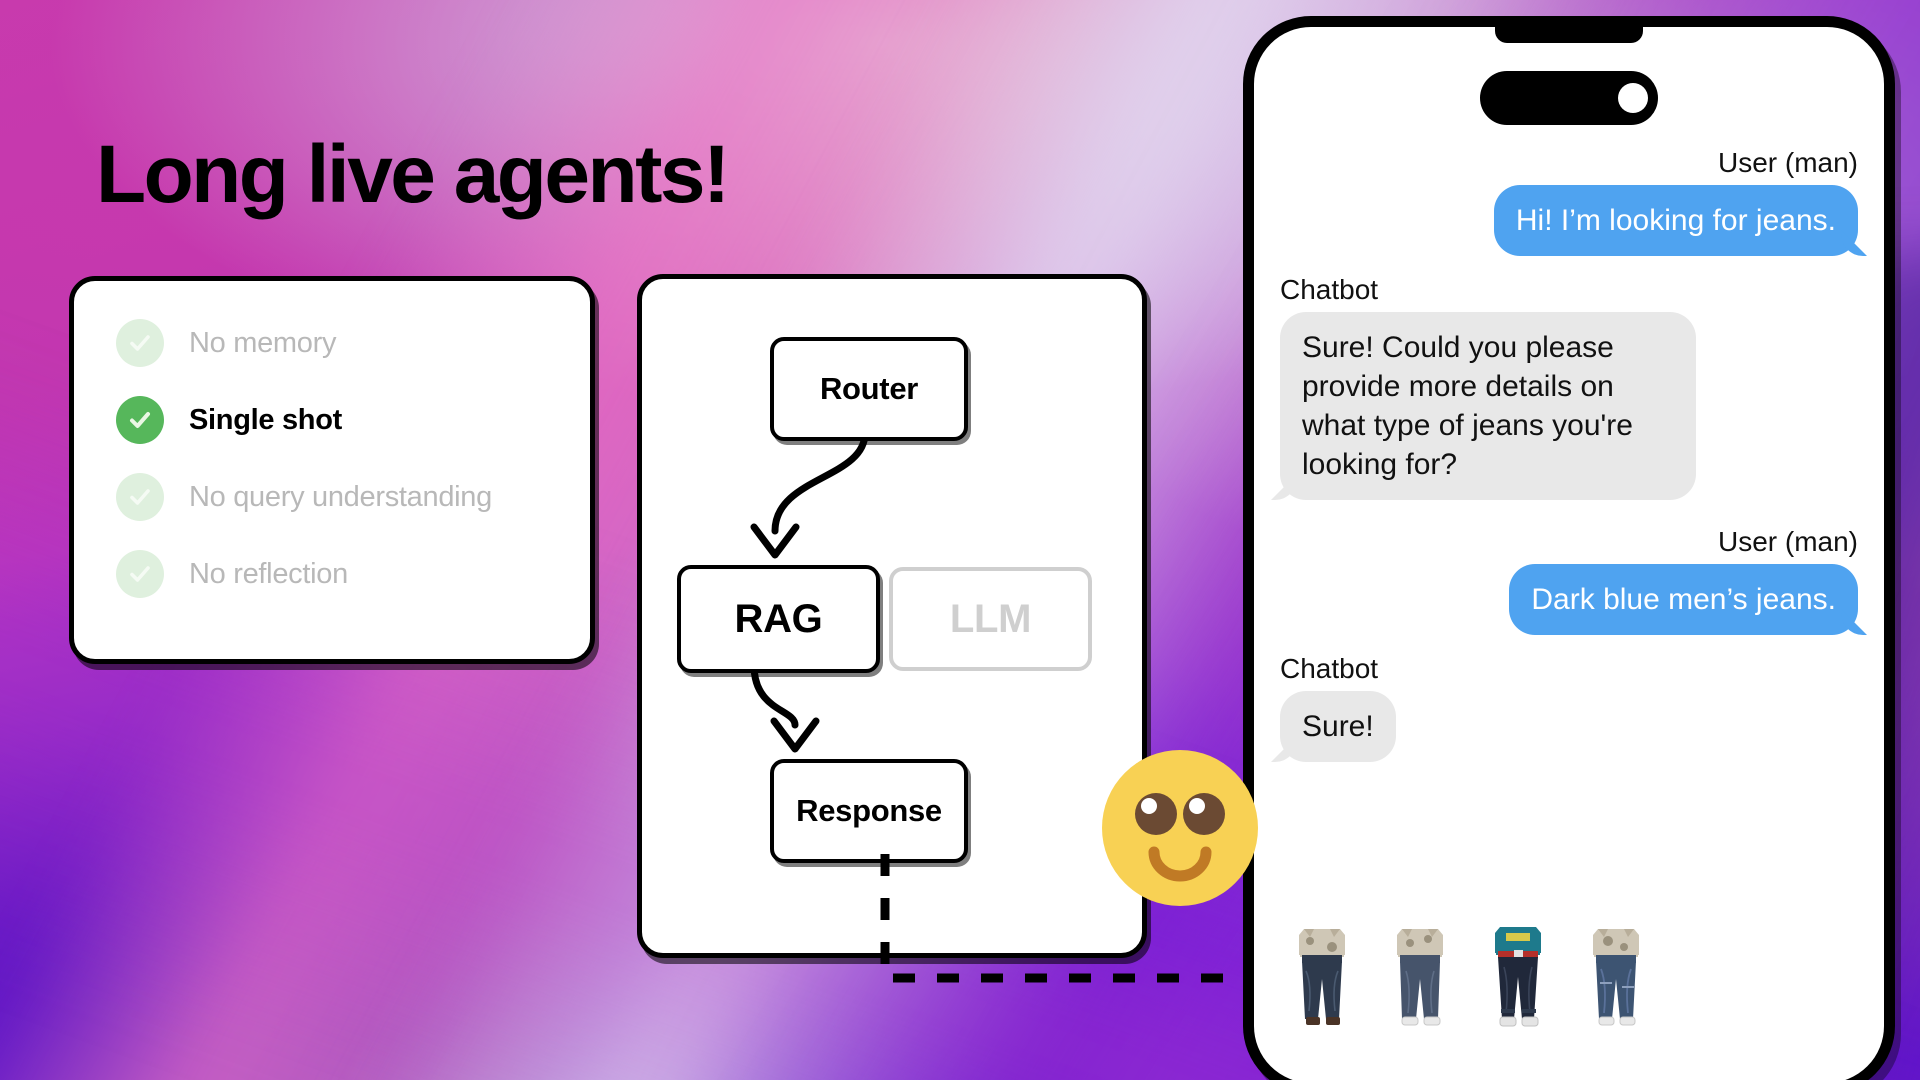 The image size is (1920, 1080). Describe the element at coordinates (343, 343) in the screenshot. I see `checklist-item-no-memory: No memory` at that location.